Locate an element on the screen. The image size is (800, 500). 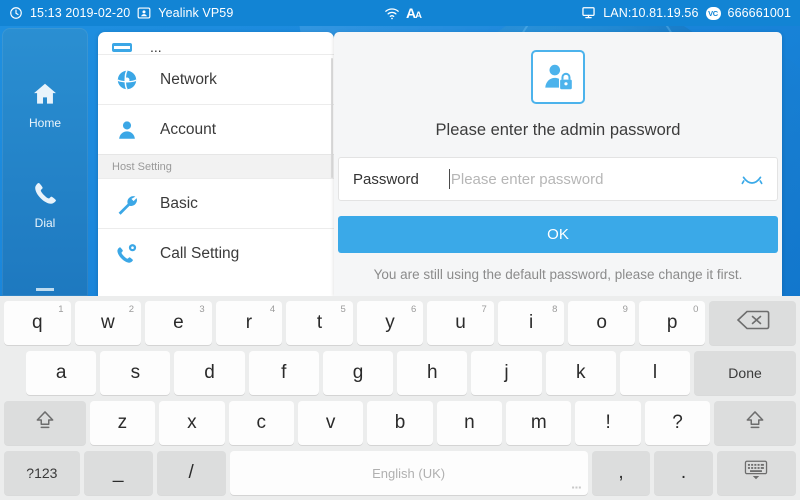
key-done: Done is located at coordinates (745, 373).